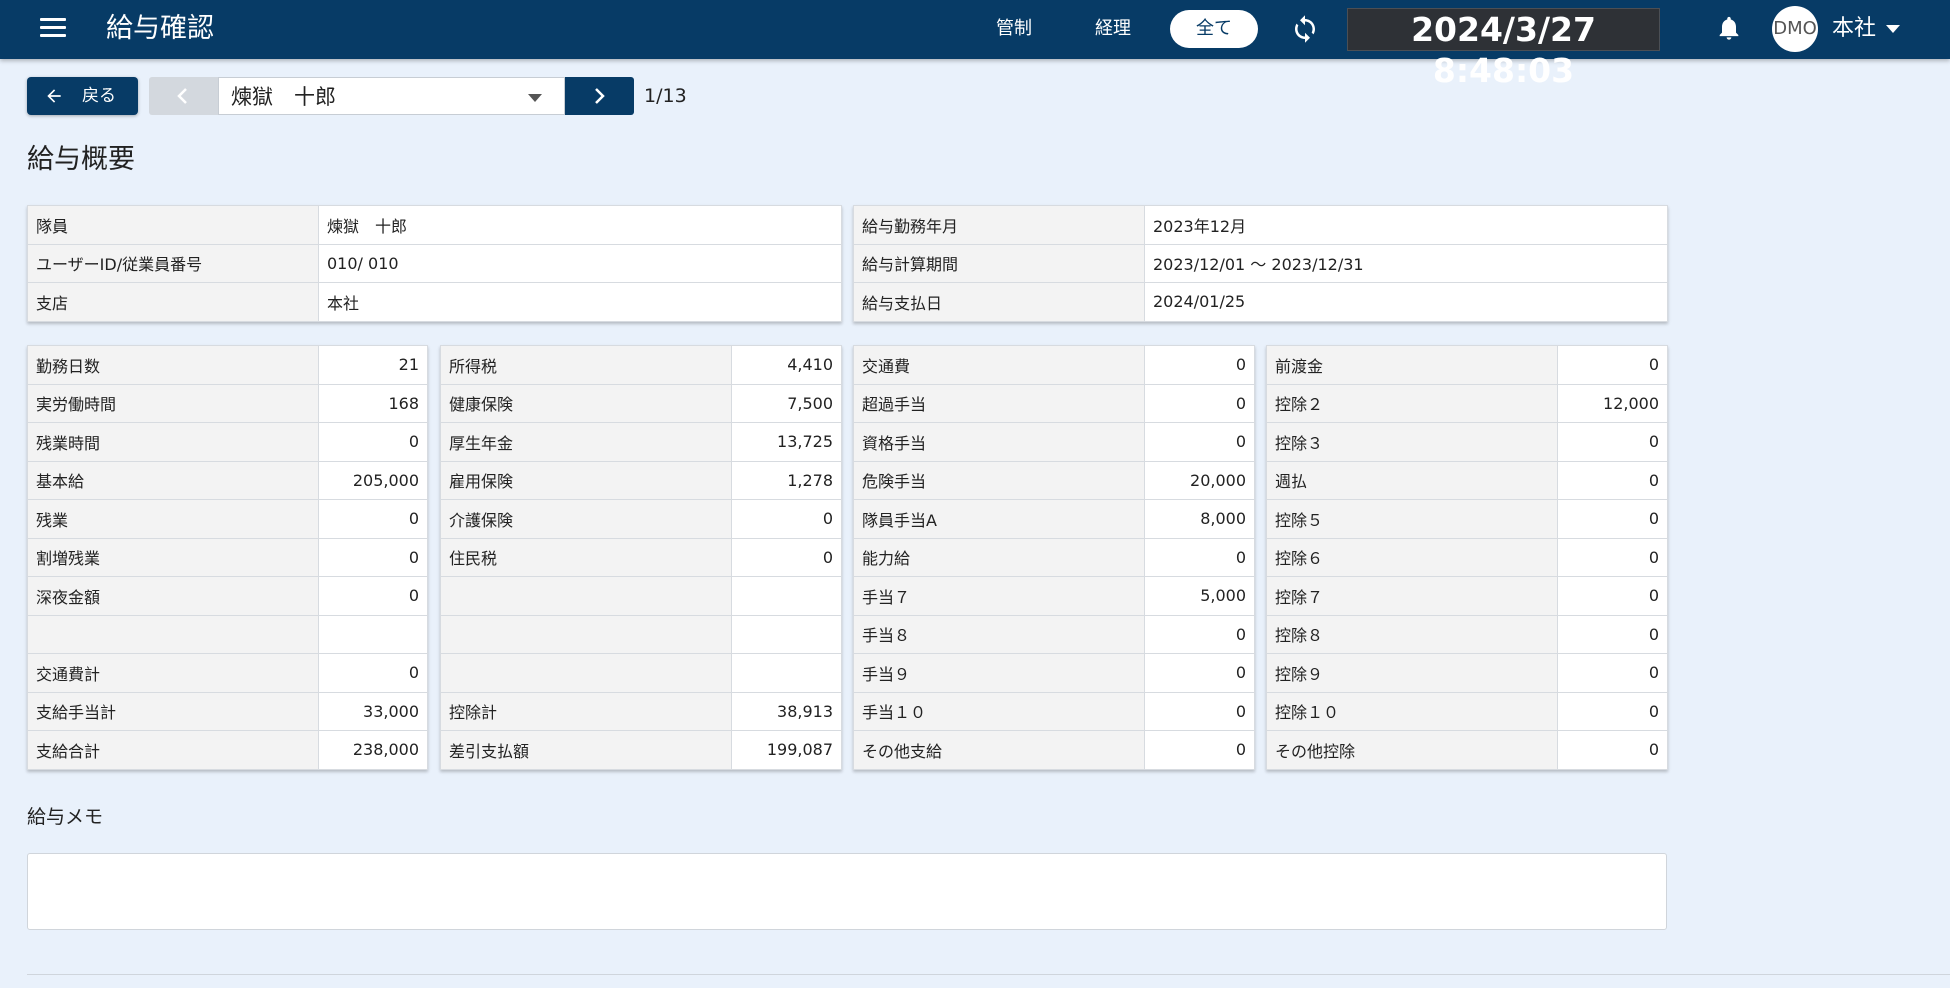 The height and width of the screenshot is (988, 1950). I want to click on section-title: 給与概要, so click(81, 159).